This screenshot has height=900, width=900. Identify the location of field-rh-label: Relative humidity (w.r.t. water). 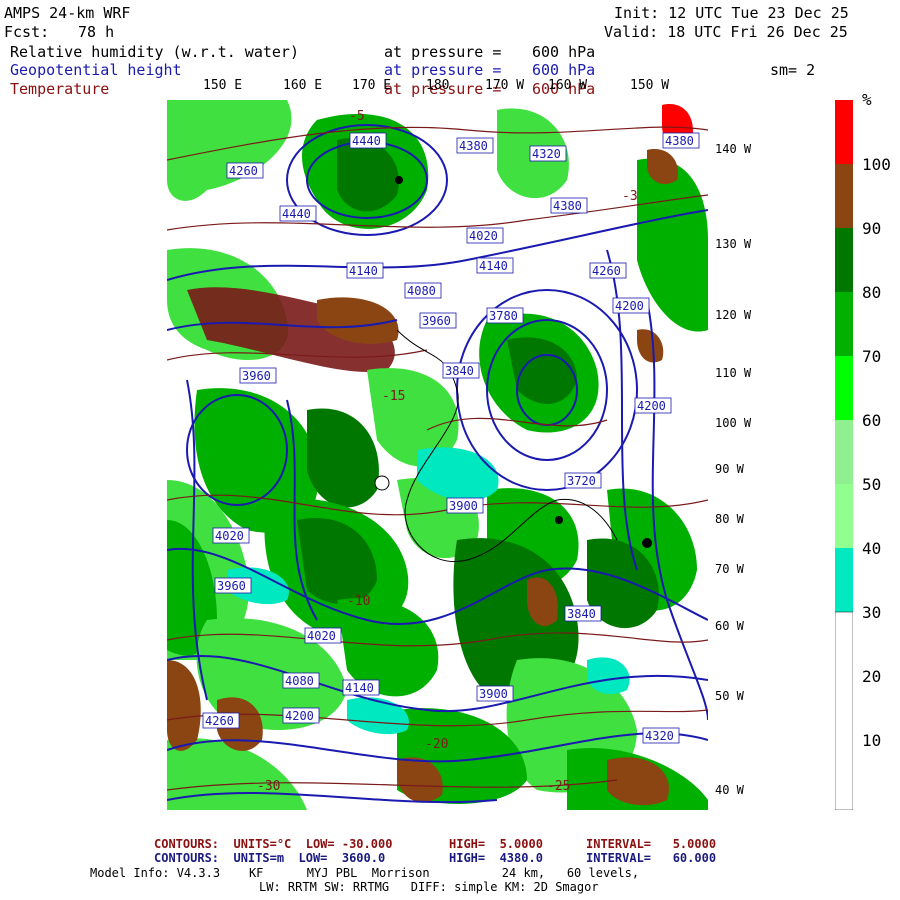
(154, 52).